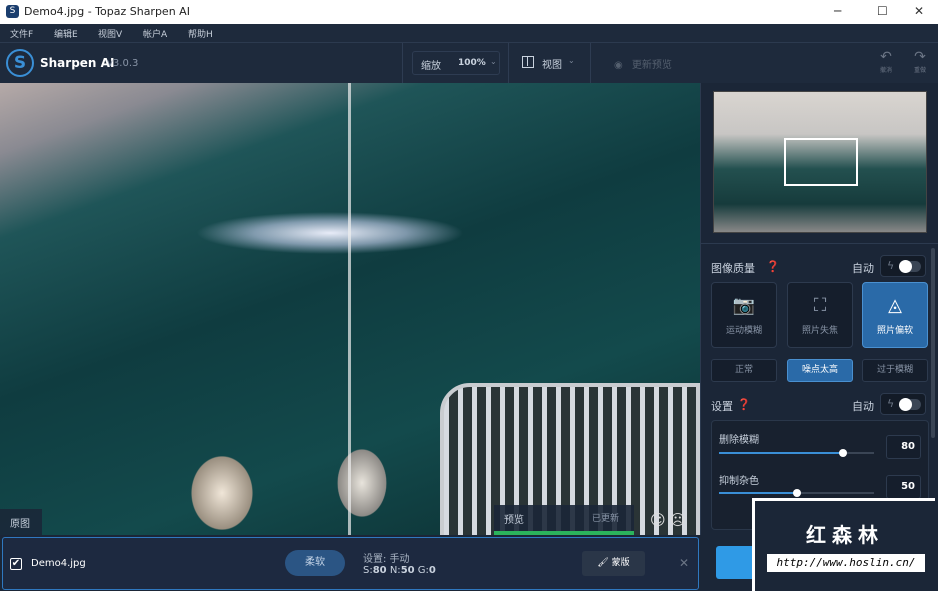 The width and height of the screenshot is (938, 591). I want to click on redo-icon: ↷, so click(920, 57).